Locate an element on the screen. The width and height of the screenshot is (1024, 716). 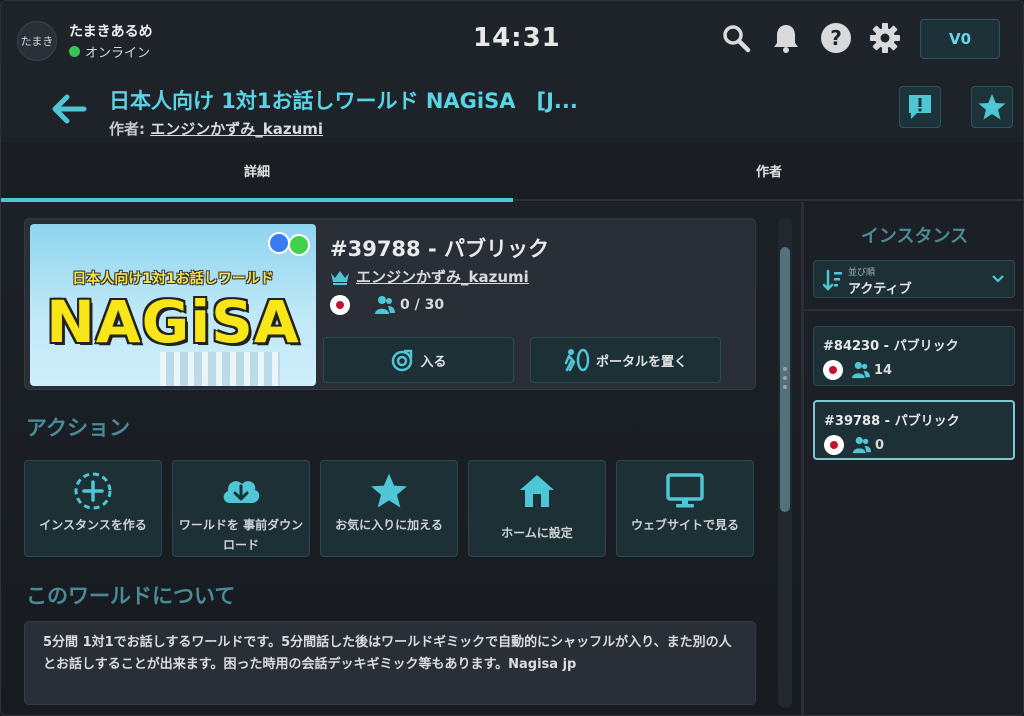
sort-icon is located at coordinates (832, 280).